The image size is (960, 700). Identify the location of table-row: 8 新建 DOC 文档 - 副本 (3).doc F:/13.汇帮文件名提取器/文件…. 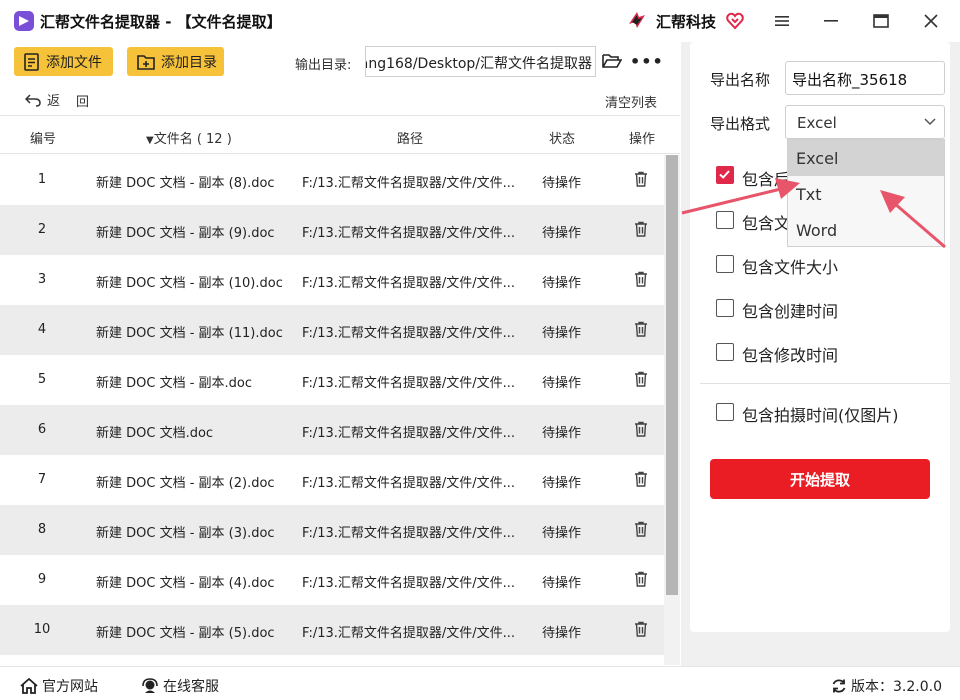
(332, 530).